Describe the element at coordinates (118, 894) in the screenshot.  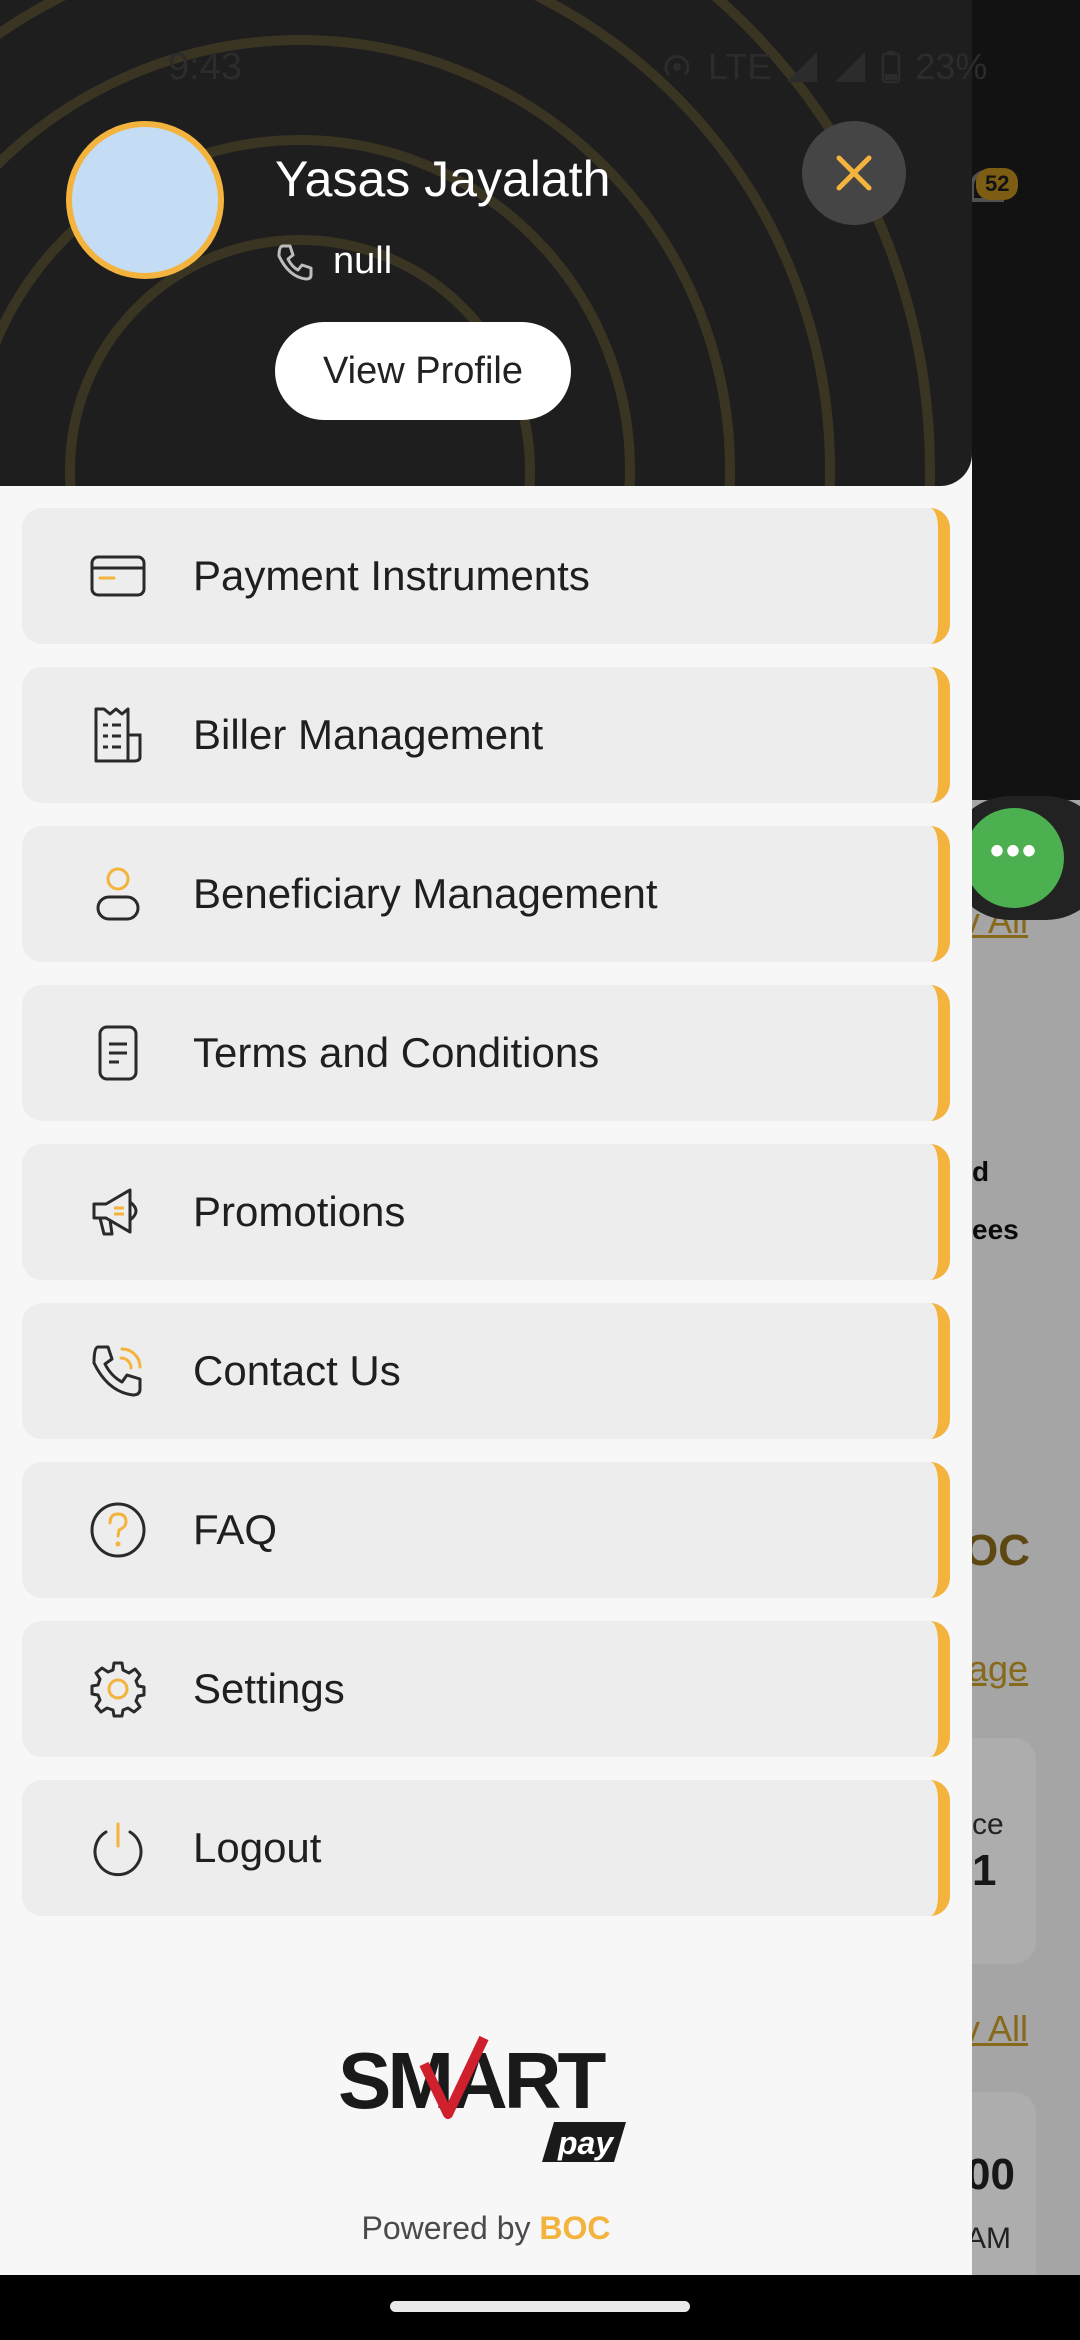
I see `person-icon` at that location.